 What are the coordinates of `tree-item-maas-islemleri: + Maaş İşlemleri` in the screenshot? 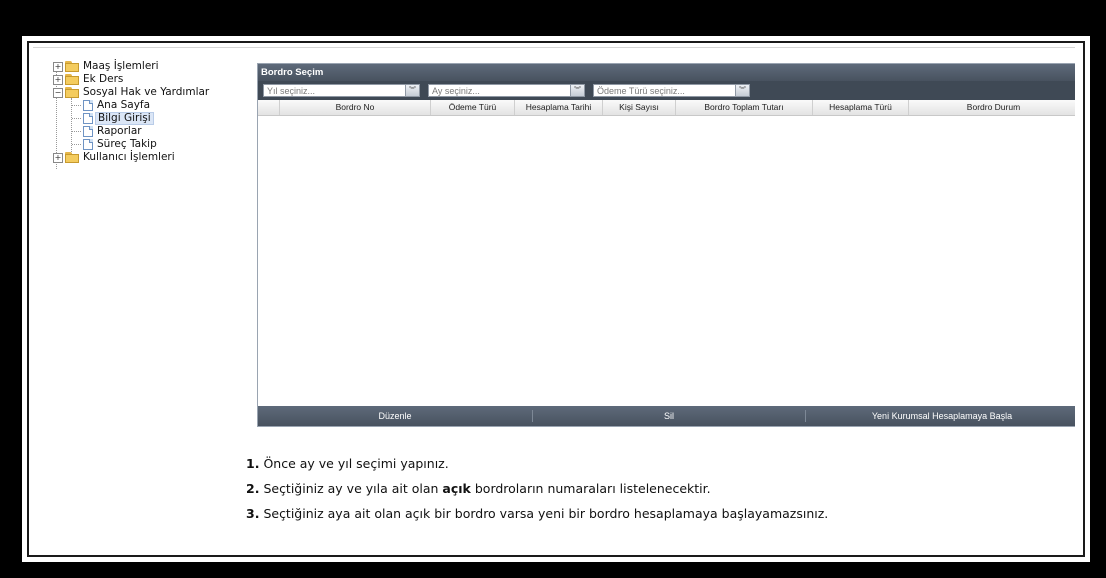 It's located at (158, 66).